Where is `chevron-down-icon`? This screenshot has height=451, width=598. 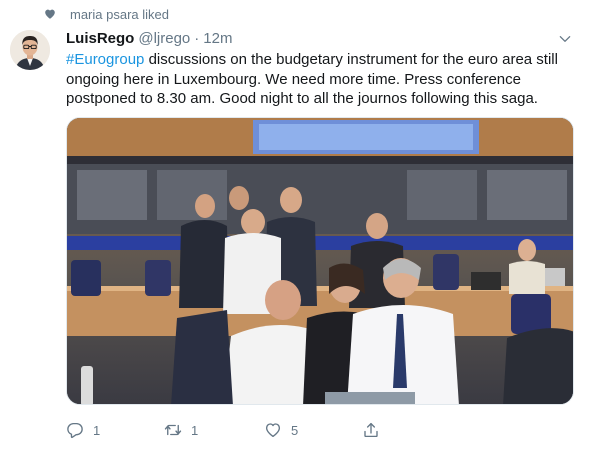
chevron-down-icon is located at coordinates (565, 39).